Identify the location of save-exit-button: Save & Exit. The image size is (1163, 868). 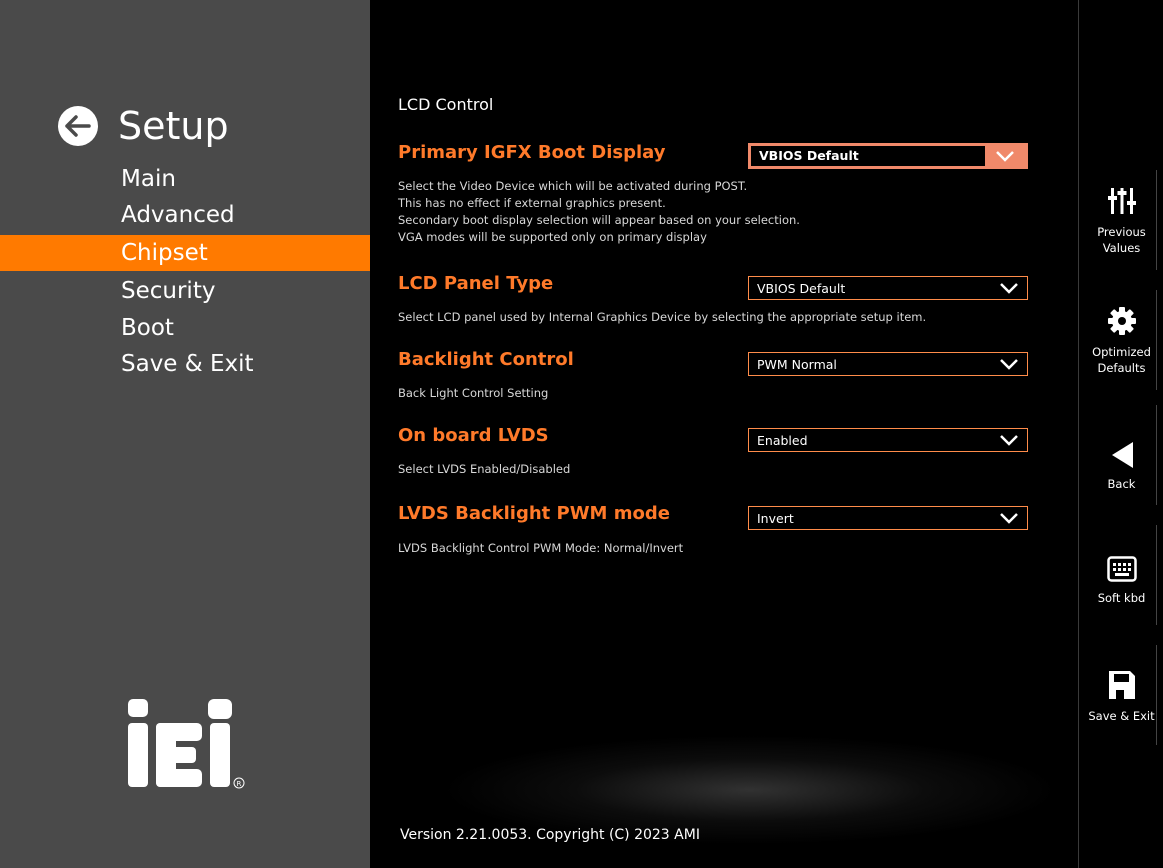
(1121, 697).